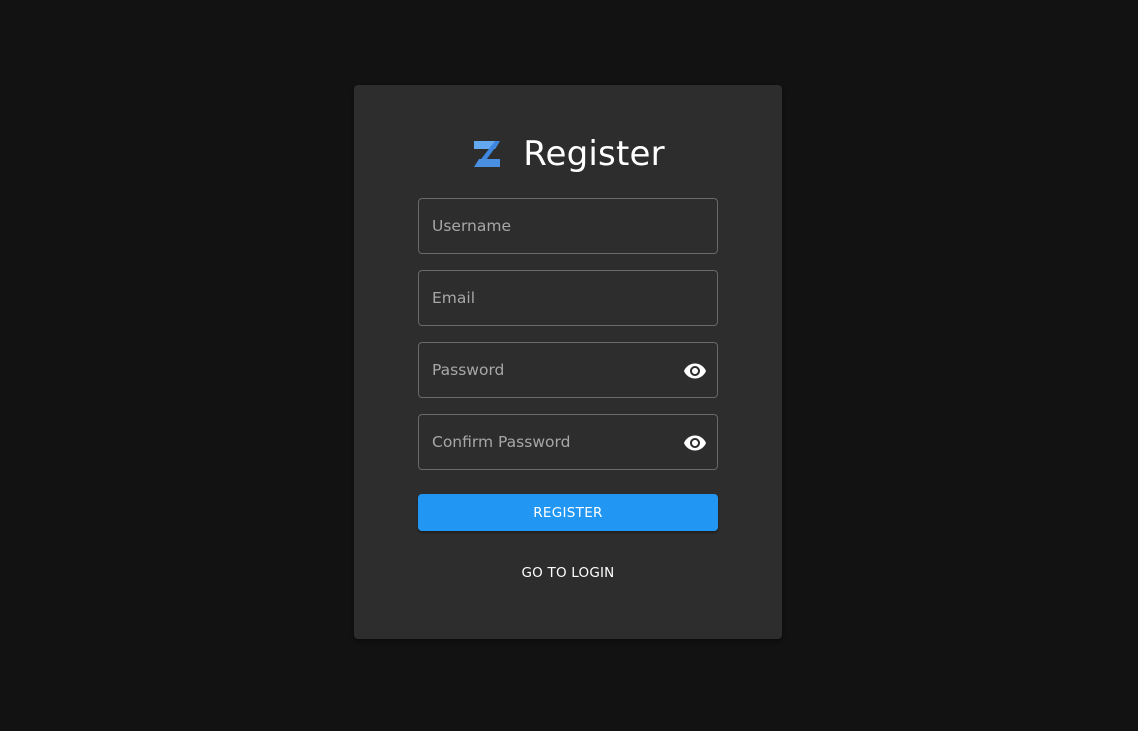  I want to click on confirm-password-input, so click(568, 442).